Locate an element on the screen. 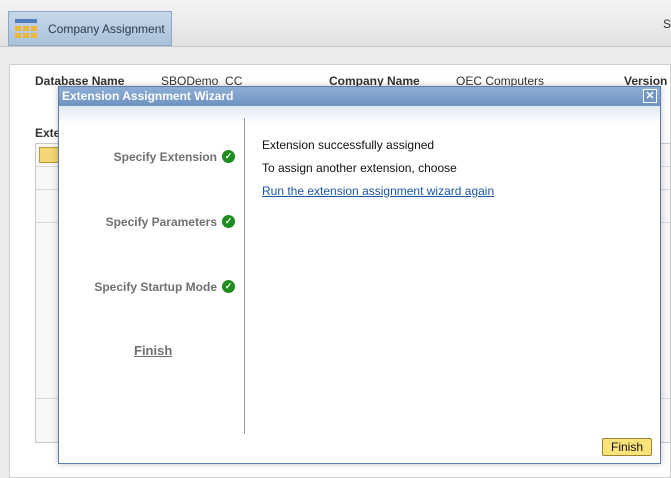 Image resolution: width=671 pixels, height=478 pixels. tab-label: Company Assignment is located at coordinates (106, 28).